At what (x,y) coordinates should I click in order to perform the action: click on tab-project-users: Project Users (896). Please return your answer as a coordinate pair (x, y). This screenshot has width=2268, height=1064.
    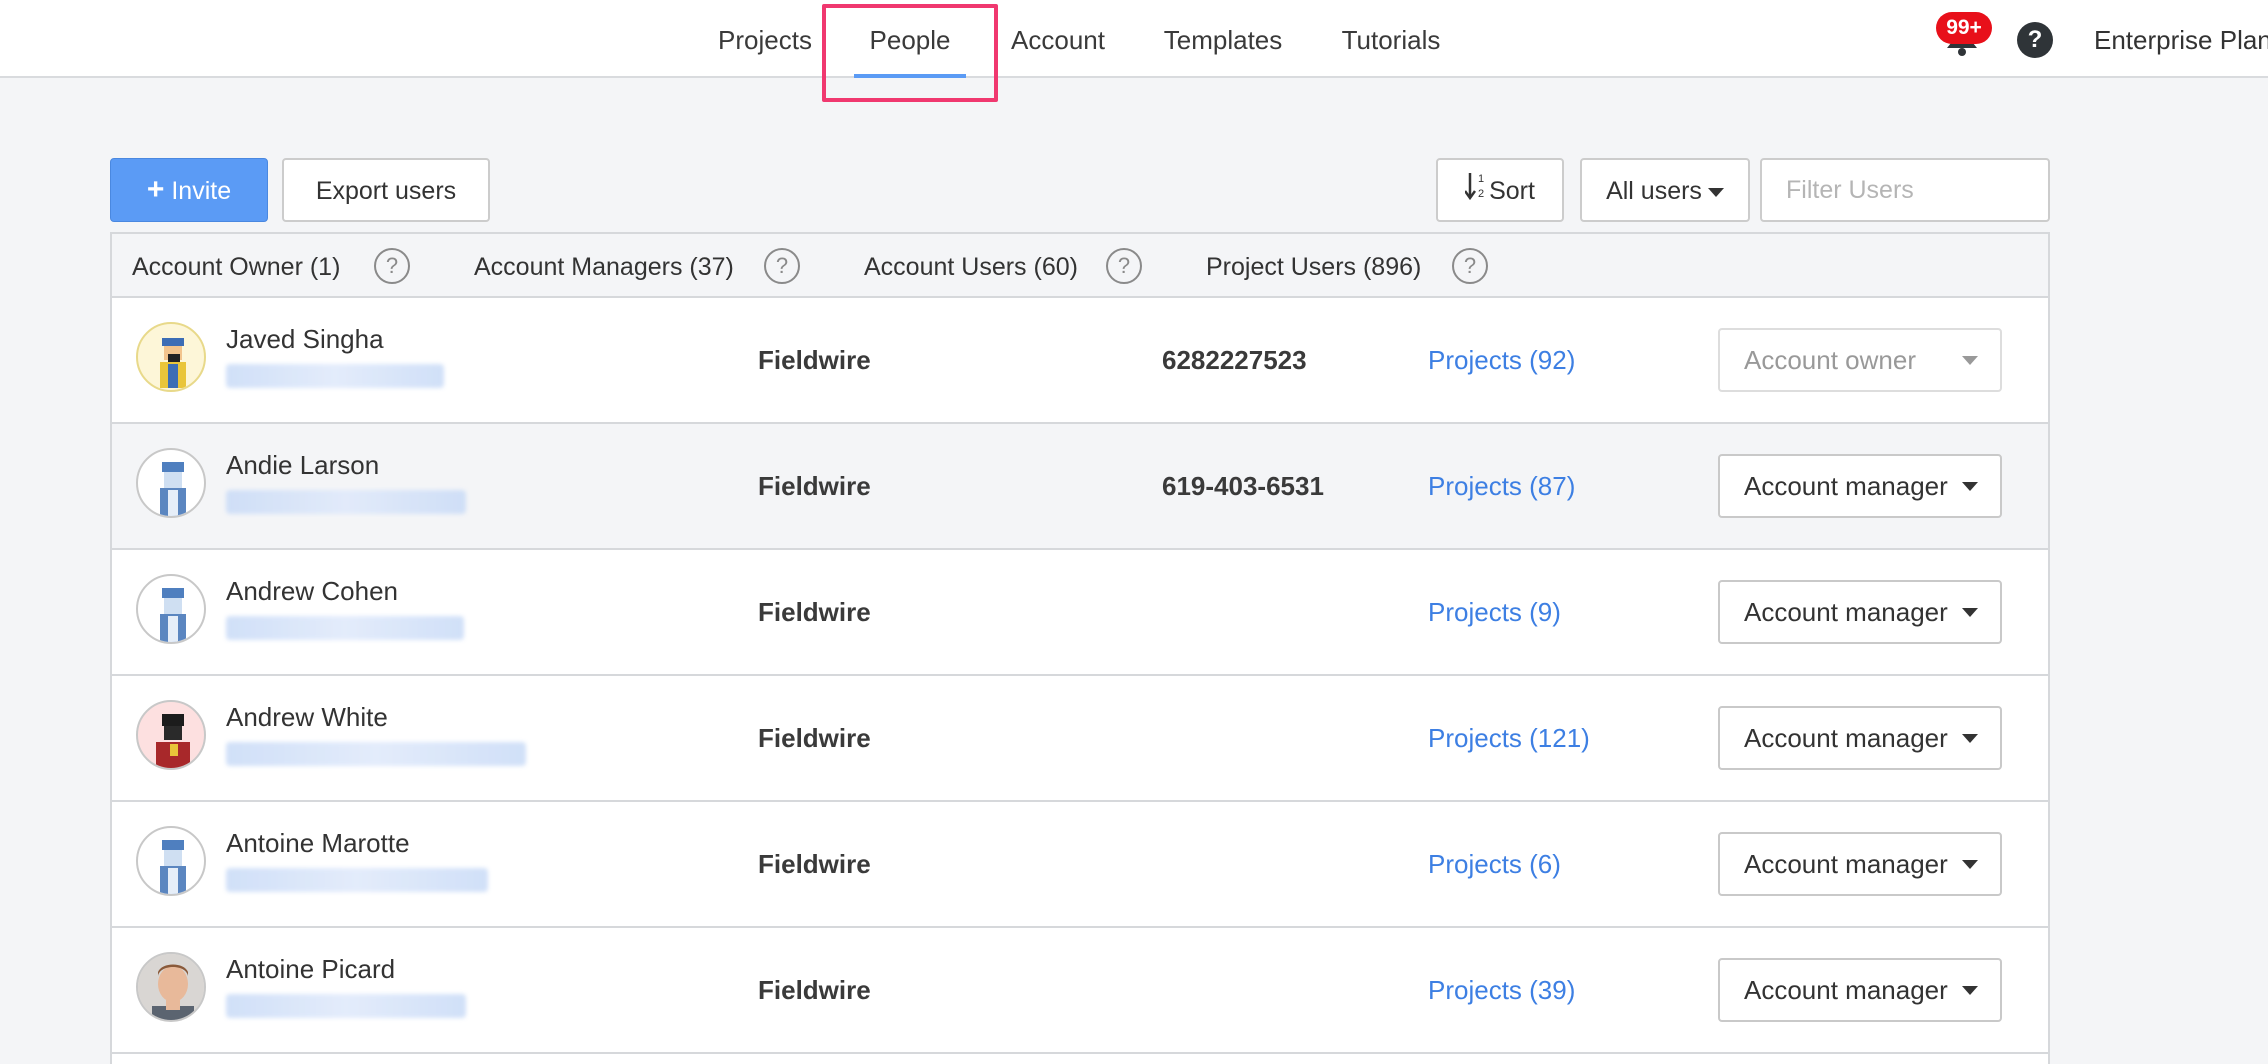
    Looking at the image, I should click on (1313, 266).